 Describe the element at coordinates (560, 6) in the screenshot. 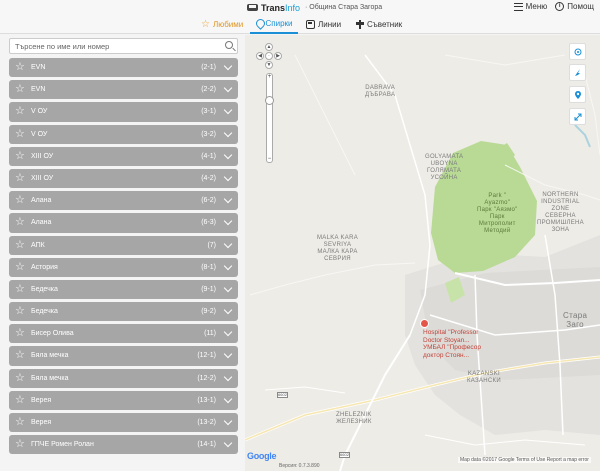

I see `info-icon: i` at that location.